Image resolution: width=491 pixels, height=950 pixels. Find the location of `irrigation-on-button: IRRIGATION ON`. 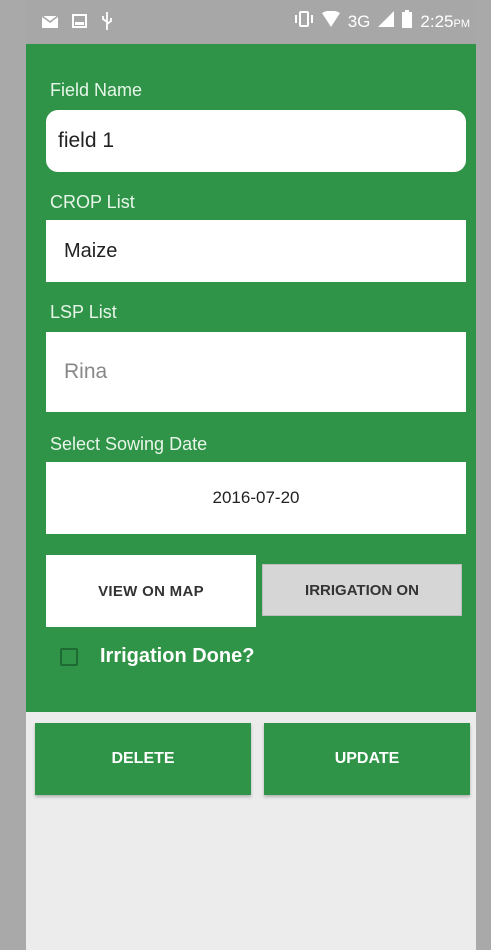

irrigation-on-button: IRRIGATION ON is located at coordinates (362, 590).